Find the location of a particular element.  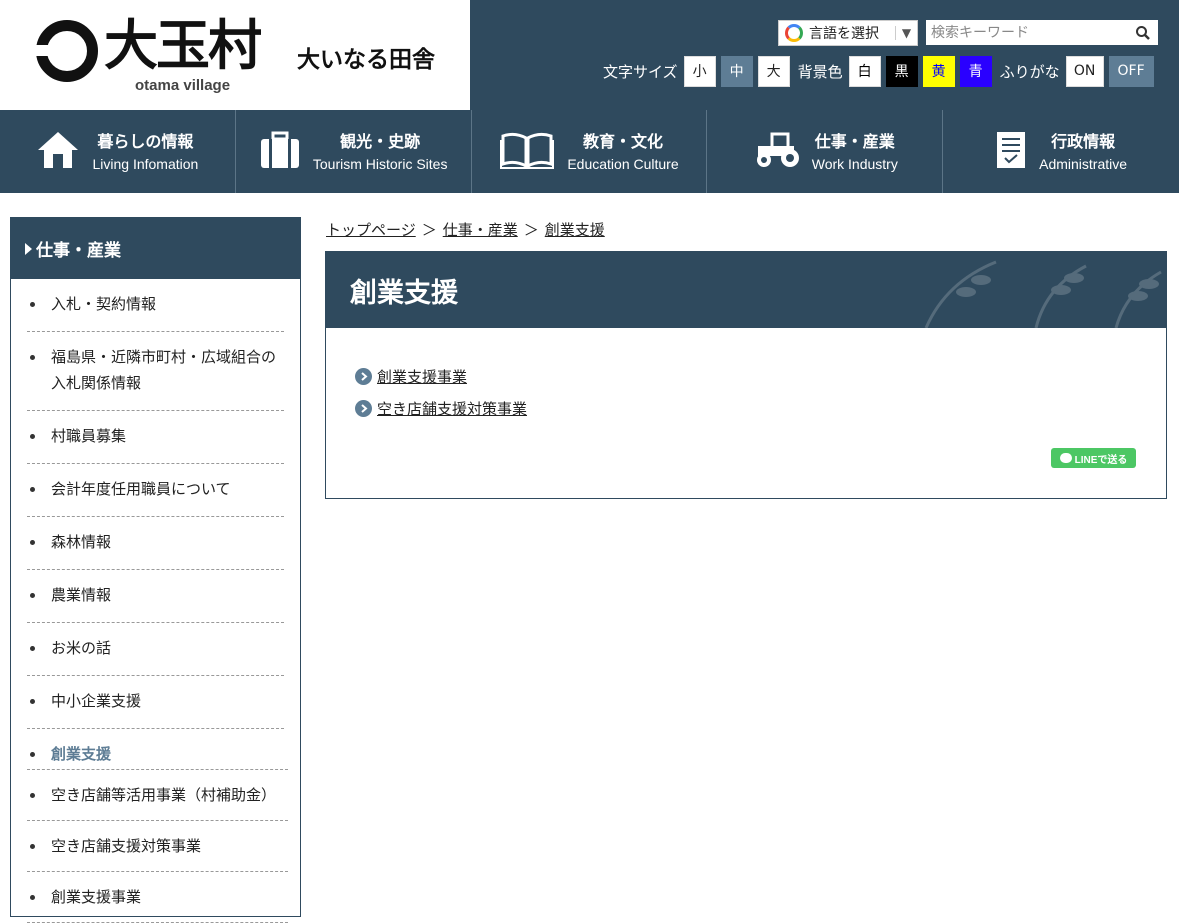

language-select-button: 言語を選択 ▼ is located at coordinates (848, 33).